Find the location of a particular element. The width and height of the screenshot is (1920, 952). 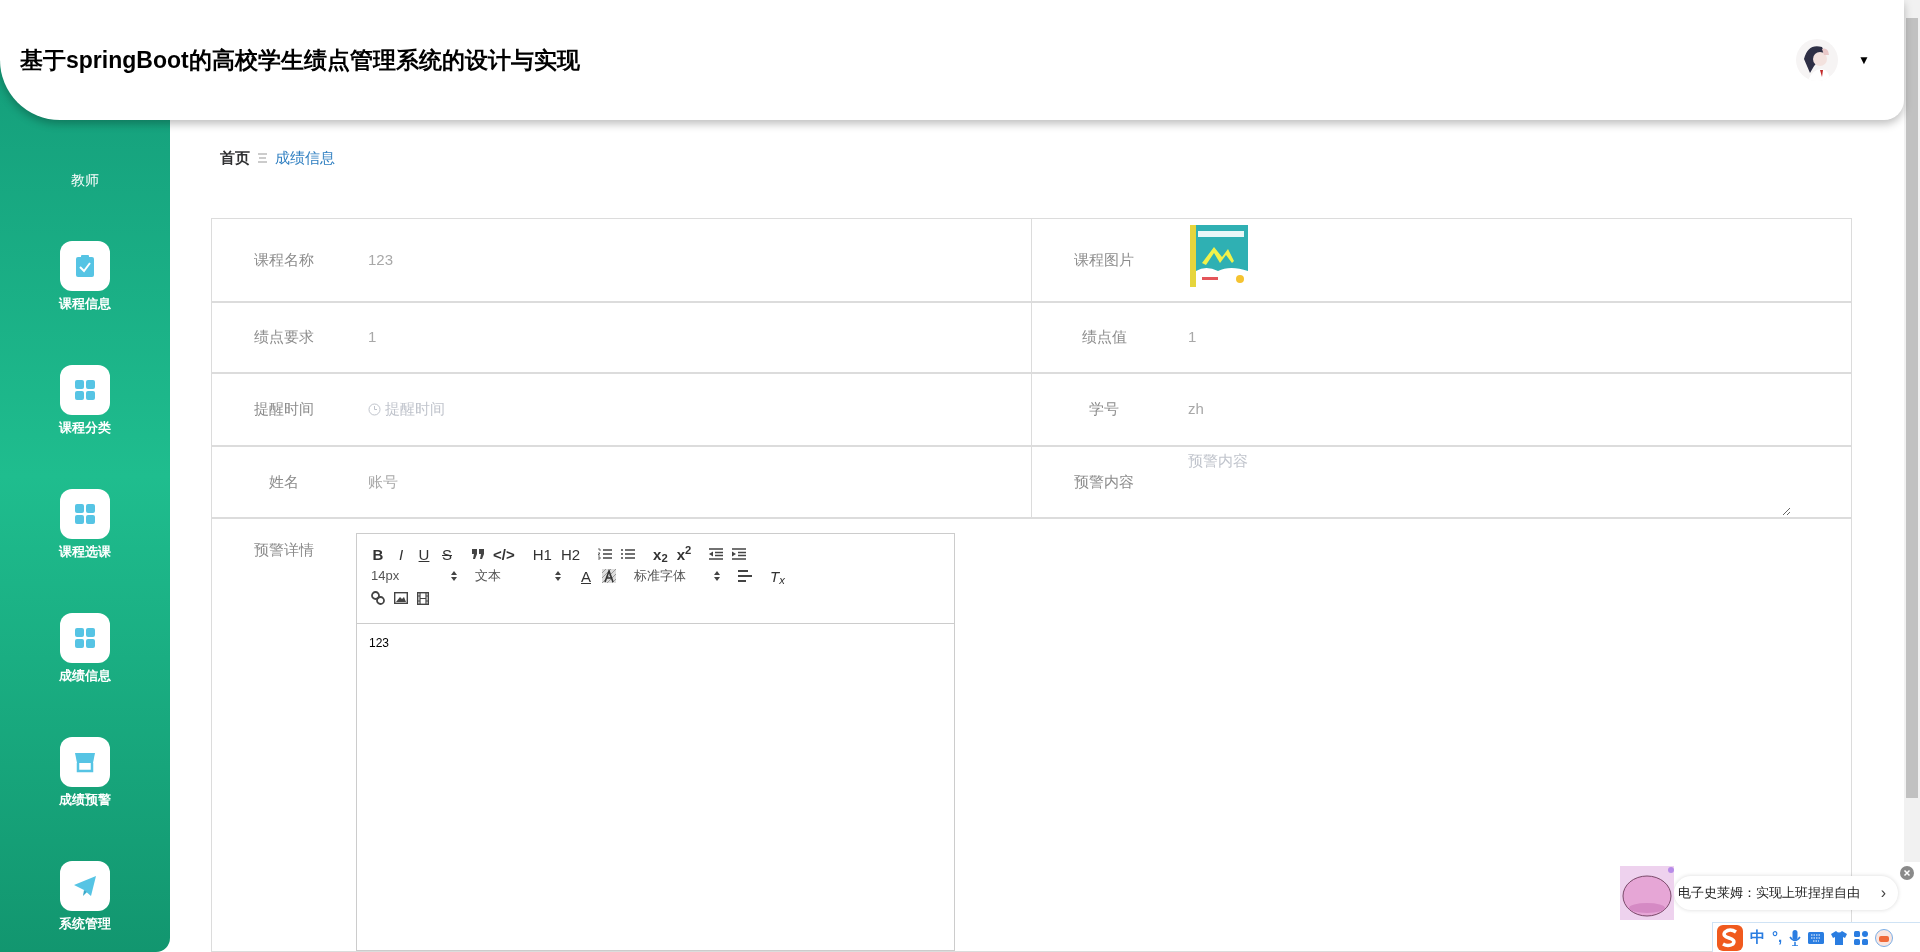

microphone-icon is located at coordinates (1795, 937).